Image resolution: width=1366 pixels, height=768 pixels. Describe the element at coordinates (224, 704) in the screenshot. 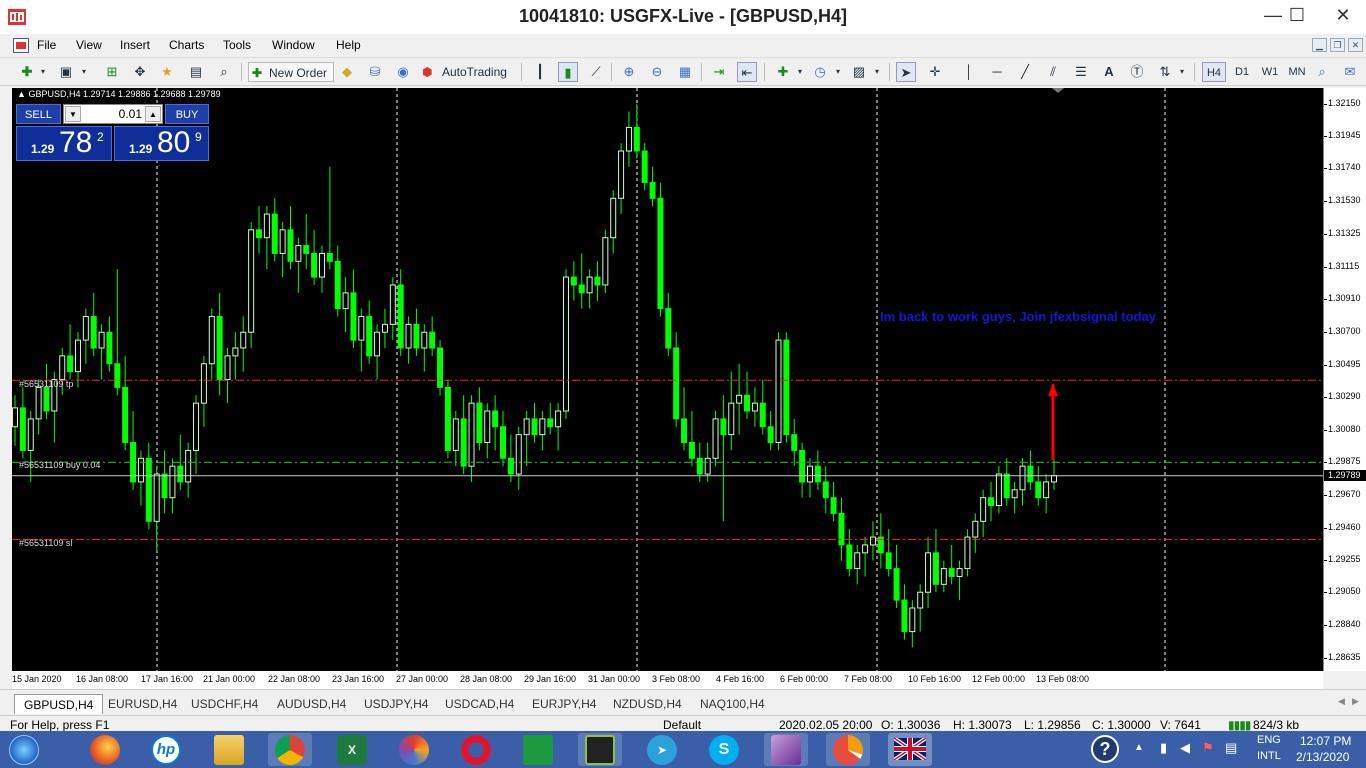

I see `tab-usdchf: USDCHF,H4` at that location.